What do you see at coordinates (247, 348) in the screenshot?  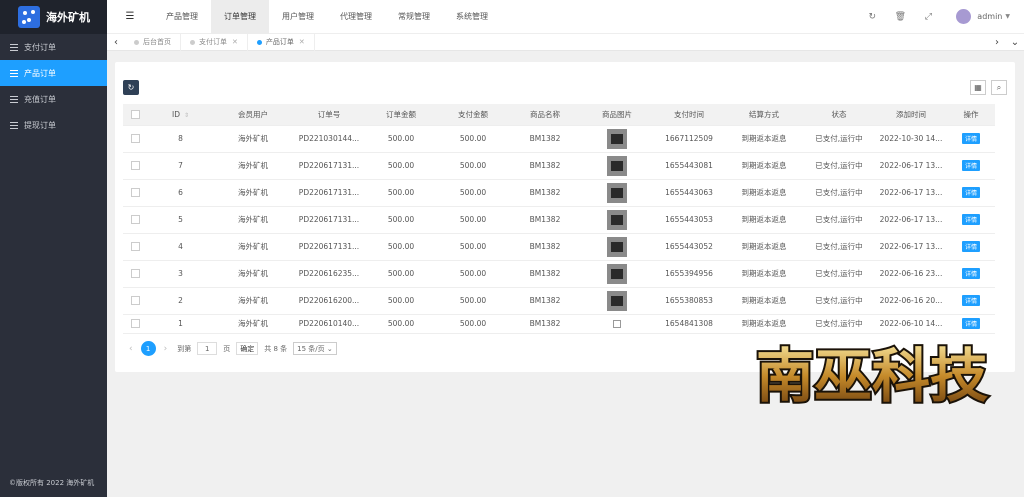 I see `confirm-button: 确定` at bounding box center [247, 348].